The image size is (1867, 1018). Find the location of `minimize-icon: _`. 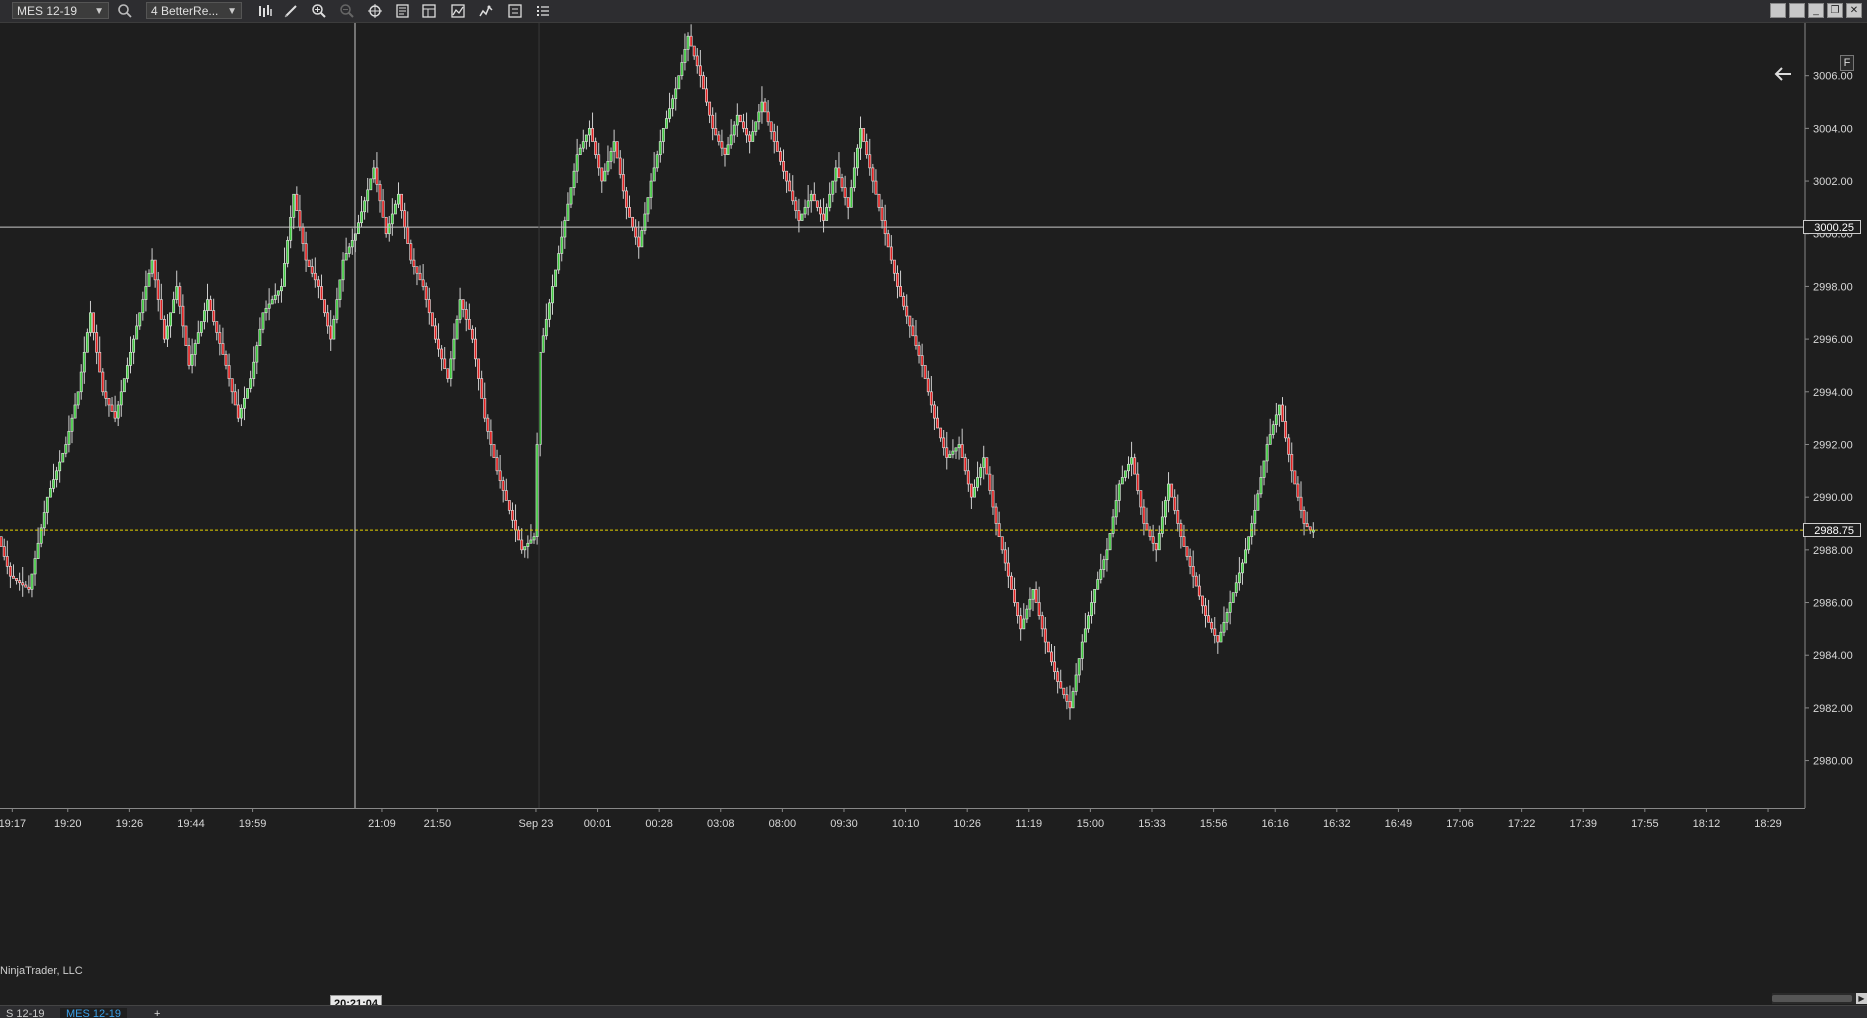

minimize-icon: _ is located at coordinates (1816, 10).